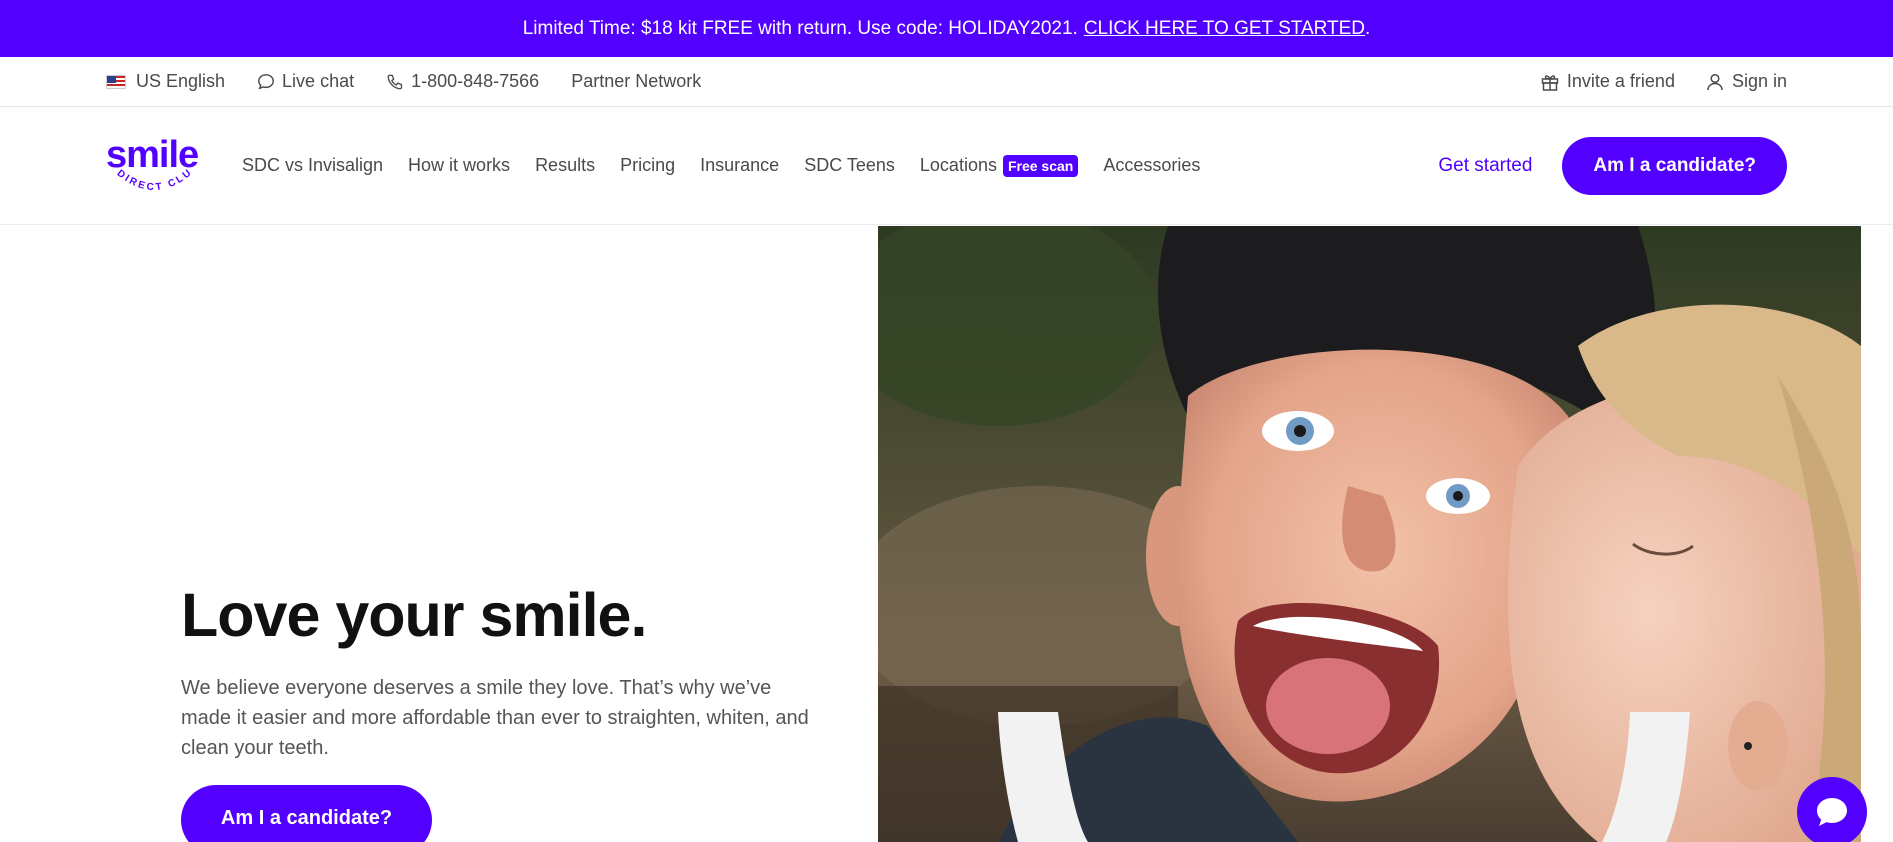 The width and height of the screenshot is (1893, 842). I want to click on chat-bubble-icon, so click(266, 81).